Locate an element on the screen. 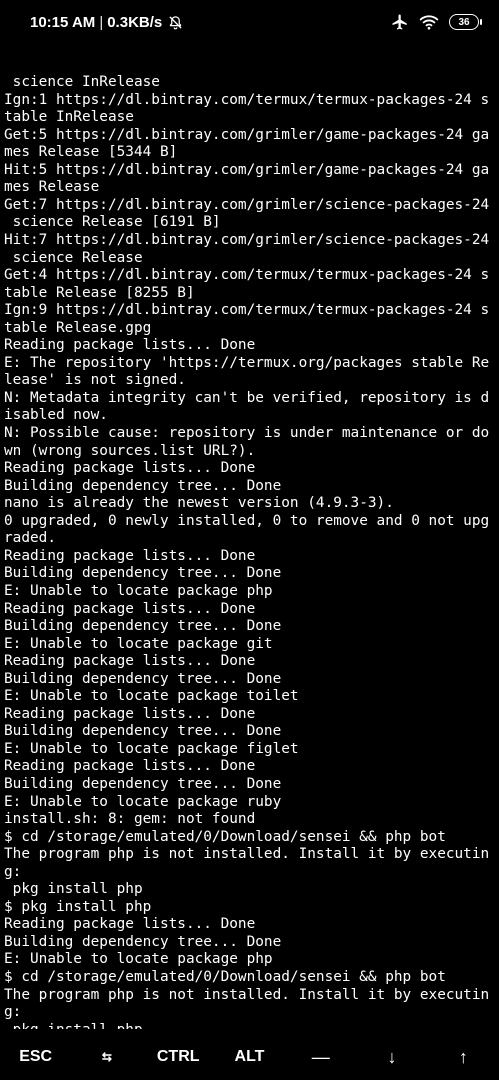  terminal-line: install.sh: 8: gem: not found is located at coordinates (130, 819).